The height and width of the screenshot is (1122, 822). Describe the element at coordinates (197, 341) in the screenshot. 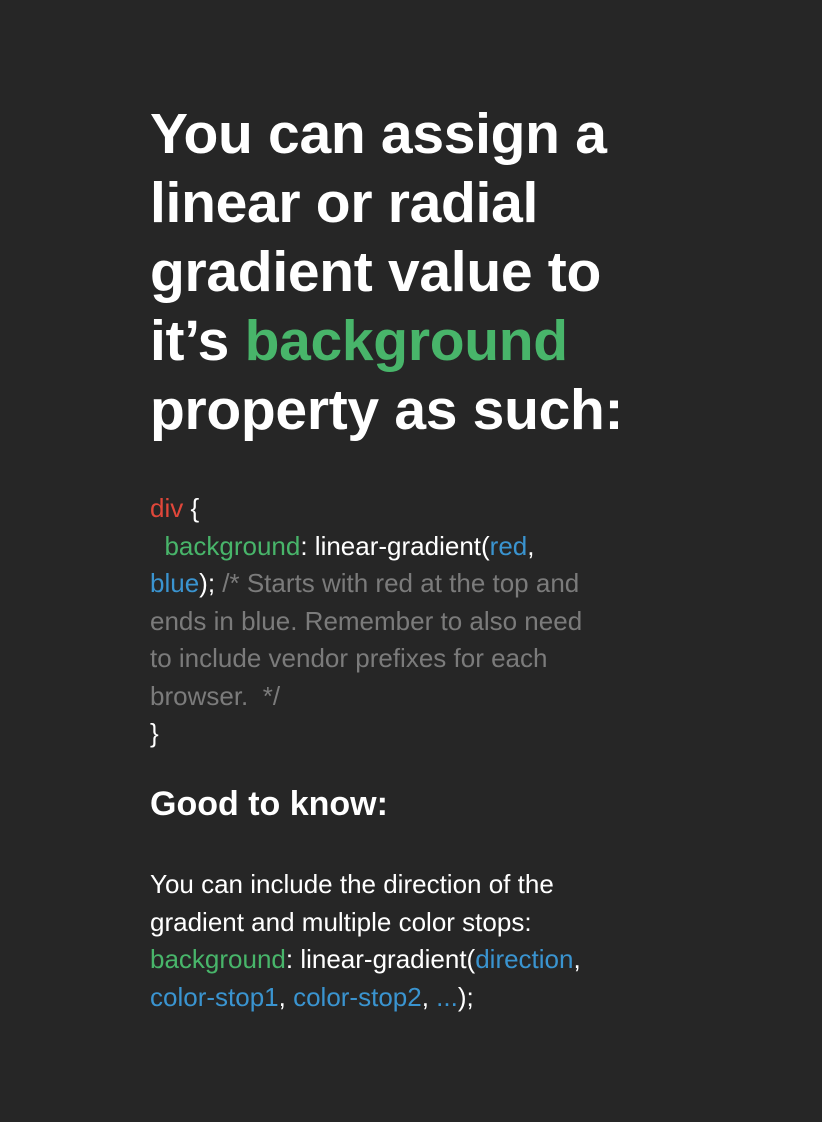

I see `heading-text: it’s` at that location.